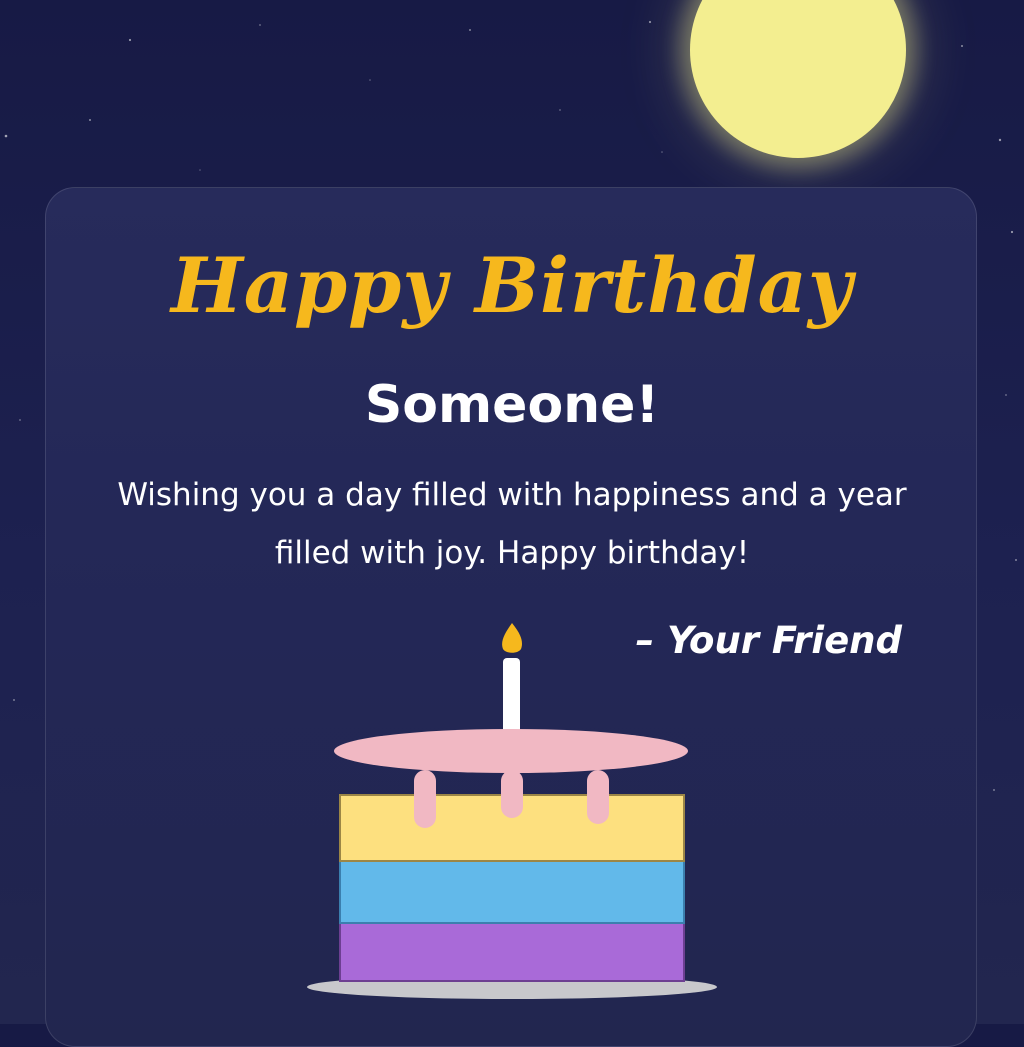 The width and height of the screenshot is (1024, 1047). Describe the element at coordinates (511, 751) in the screenshot. I see `frosting-top` at that location.